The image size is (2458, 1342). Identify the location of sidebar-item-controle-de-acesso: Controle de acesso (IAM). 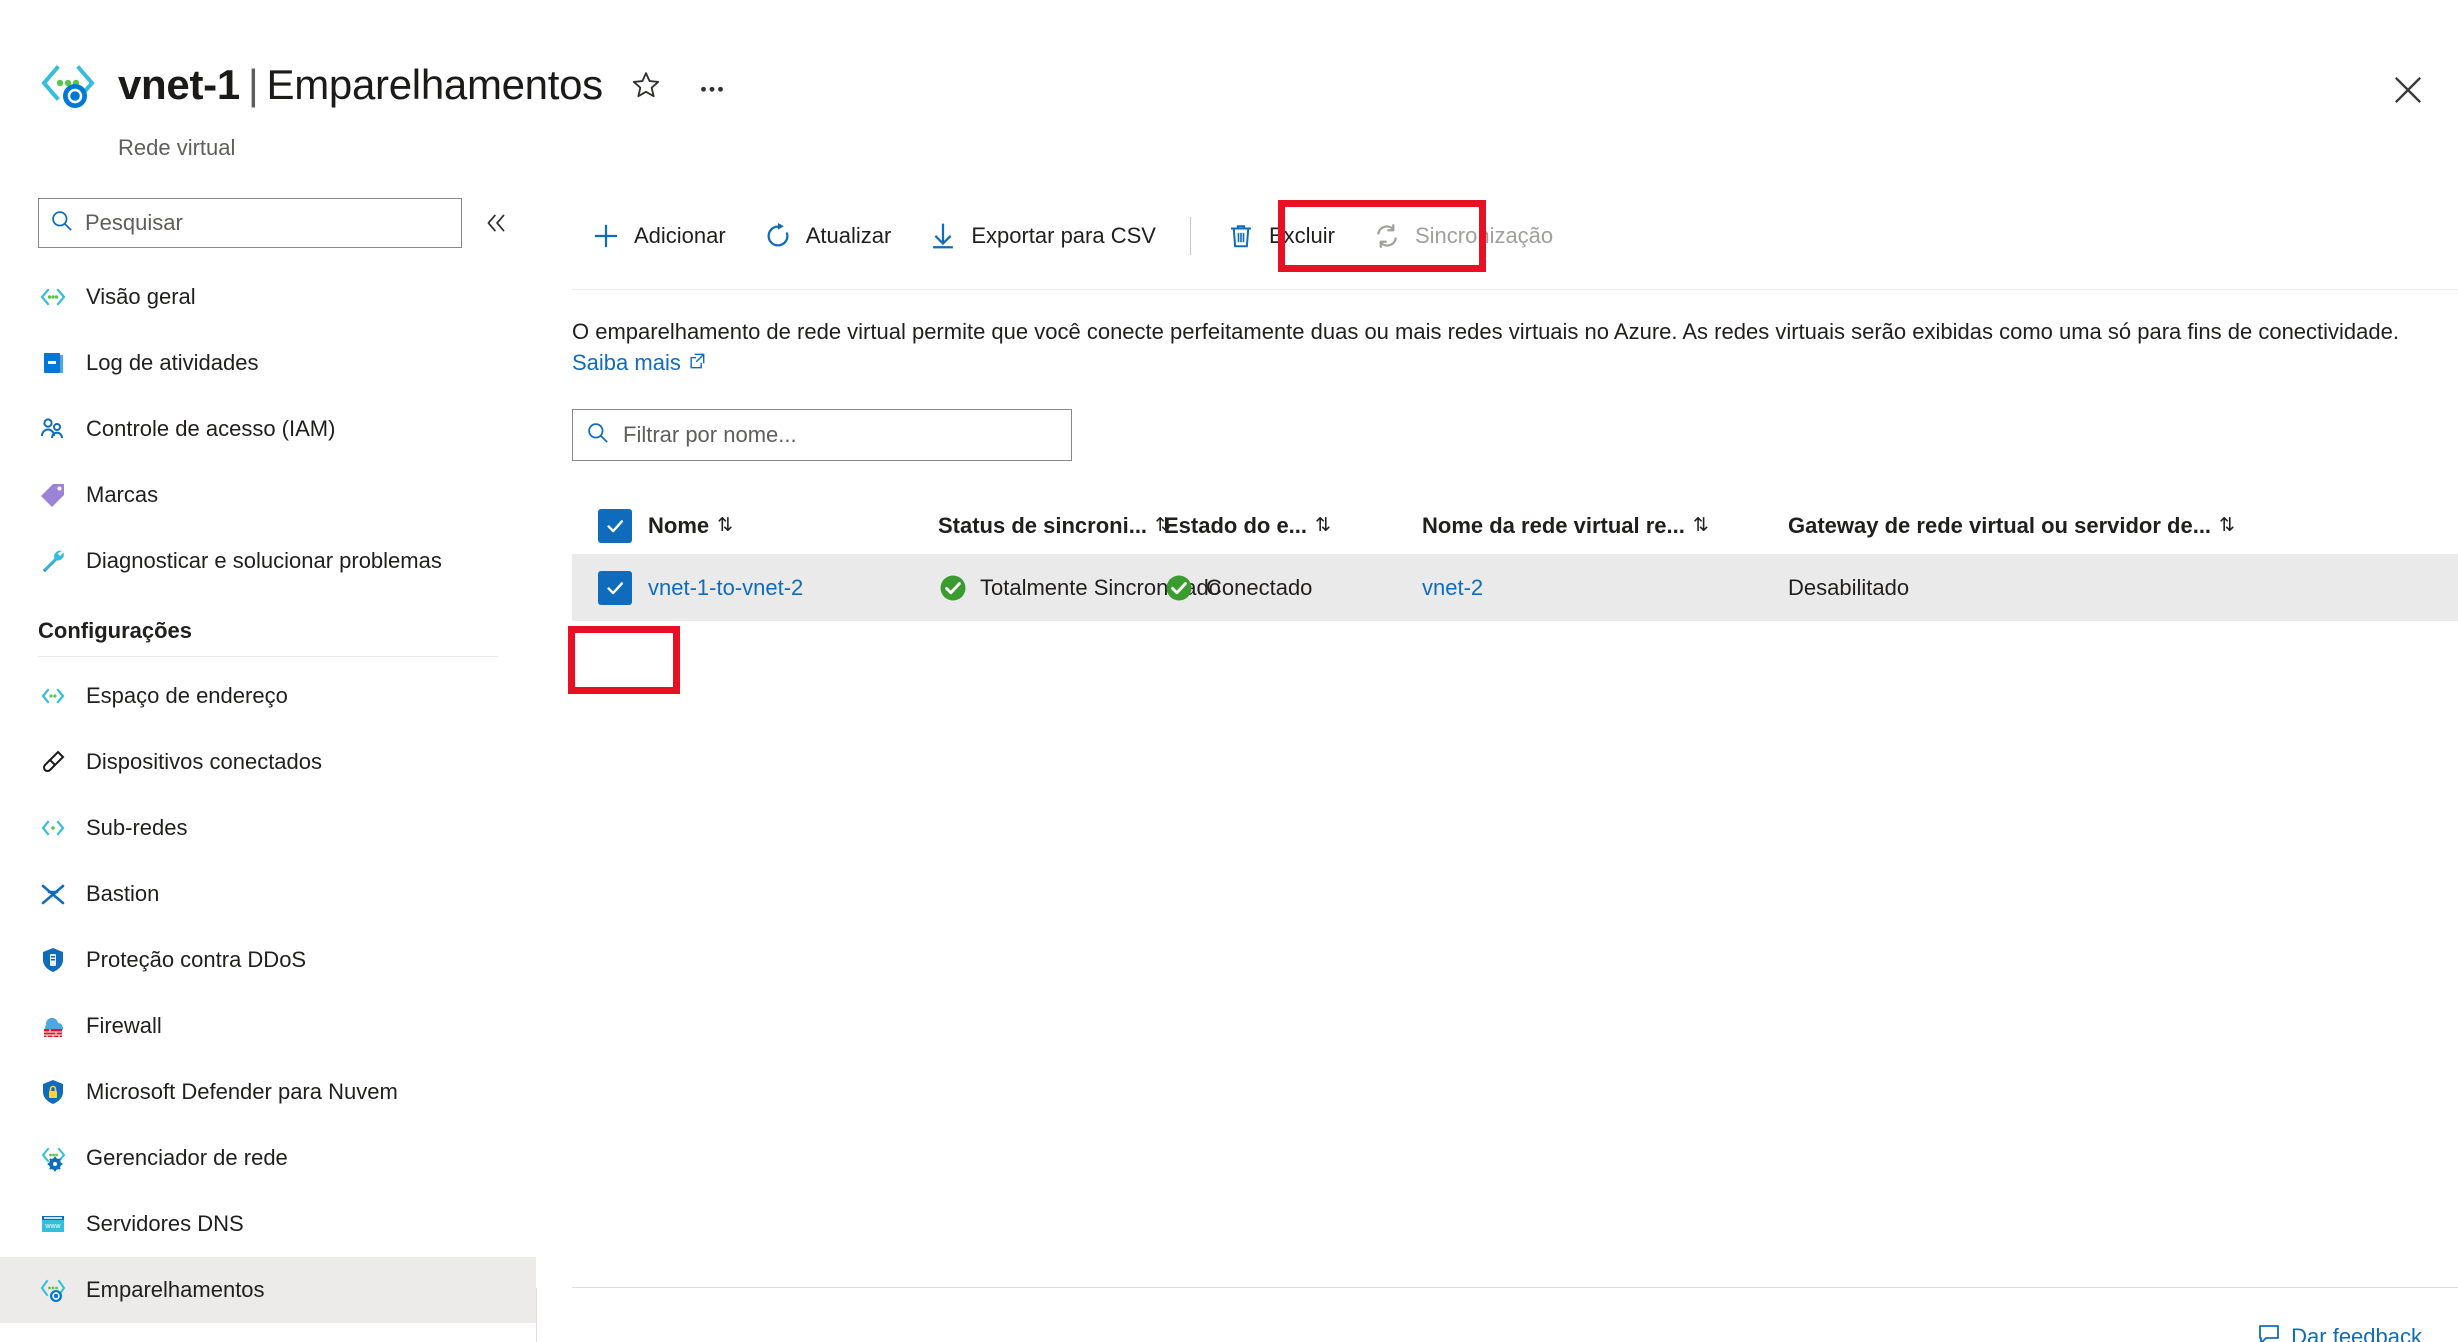
(268, 429).